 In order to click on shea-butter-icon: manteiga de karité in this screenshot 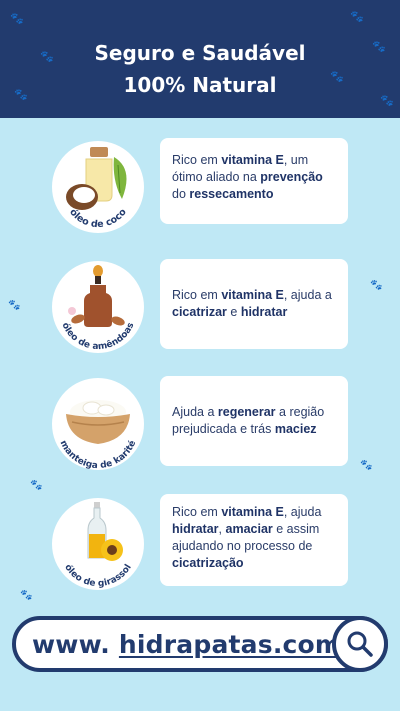, I will do `click(98, 435)`.